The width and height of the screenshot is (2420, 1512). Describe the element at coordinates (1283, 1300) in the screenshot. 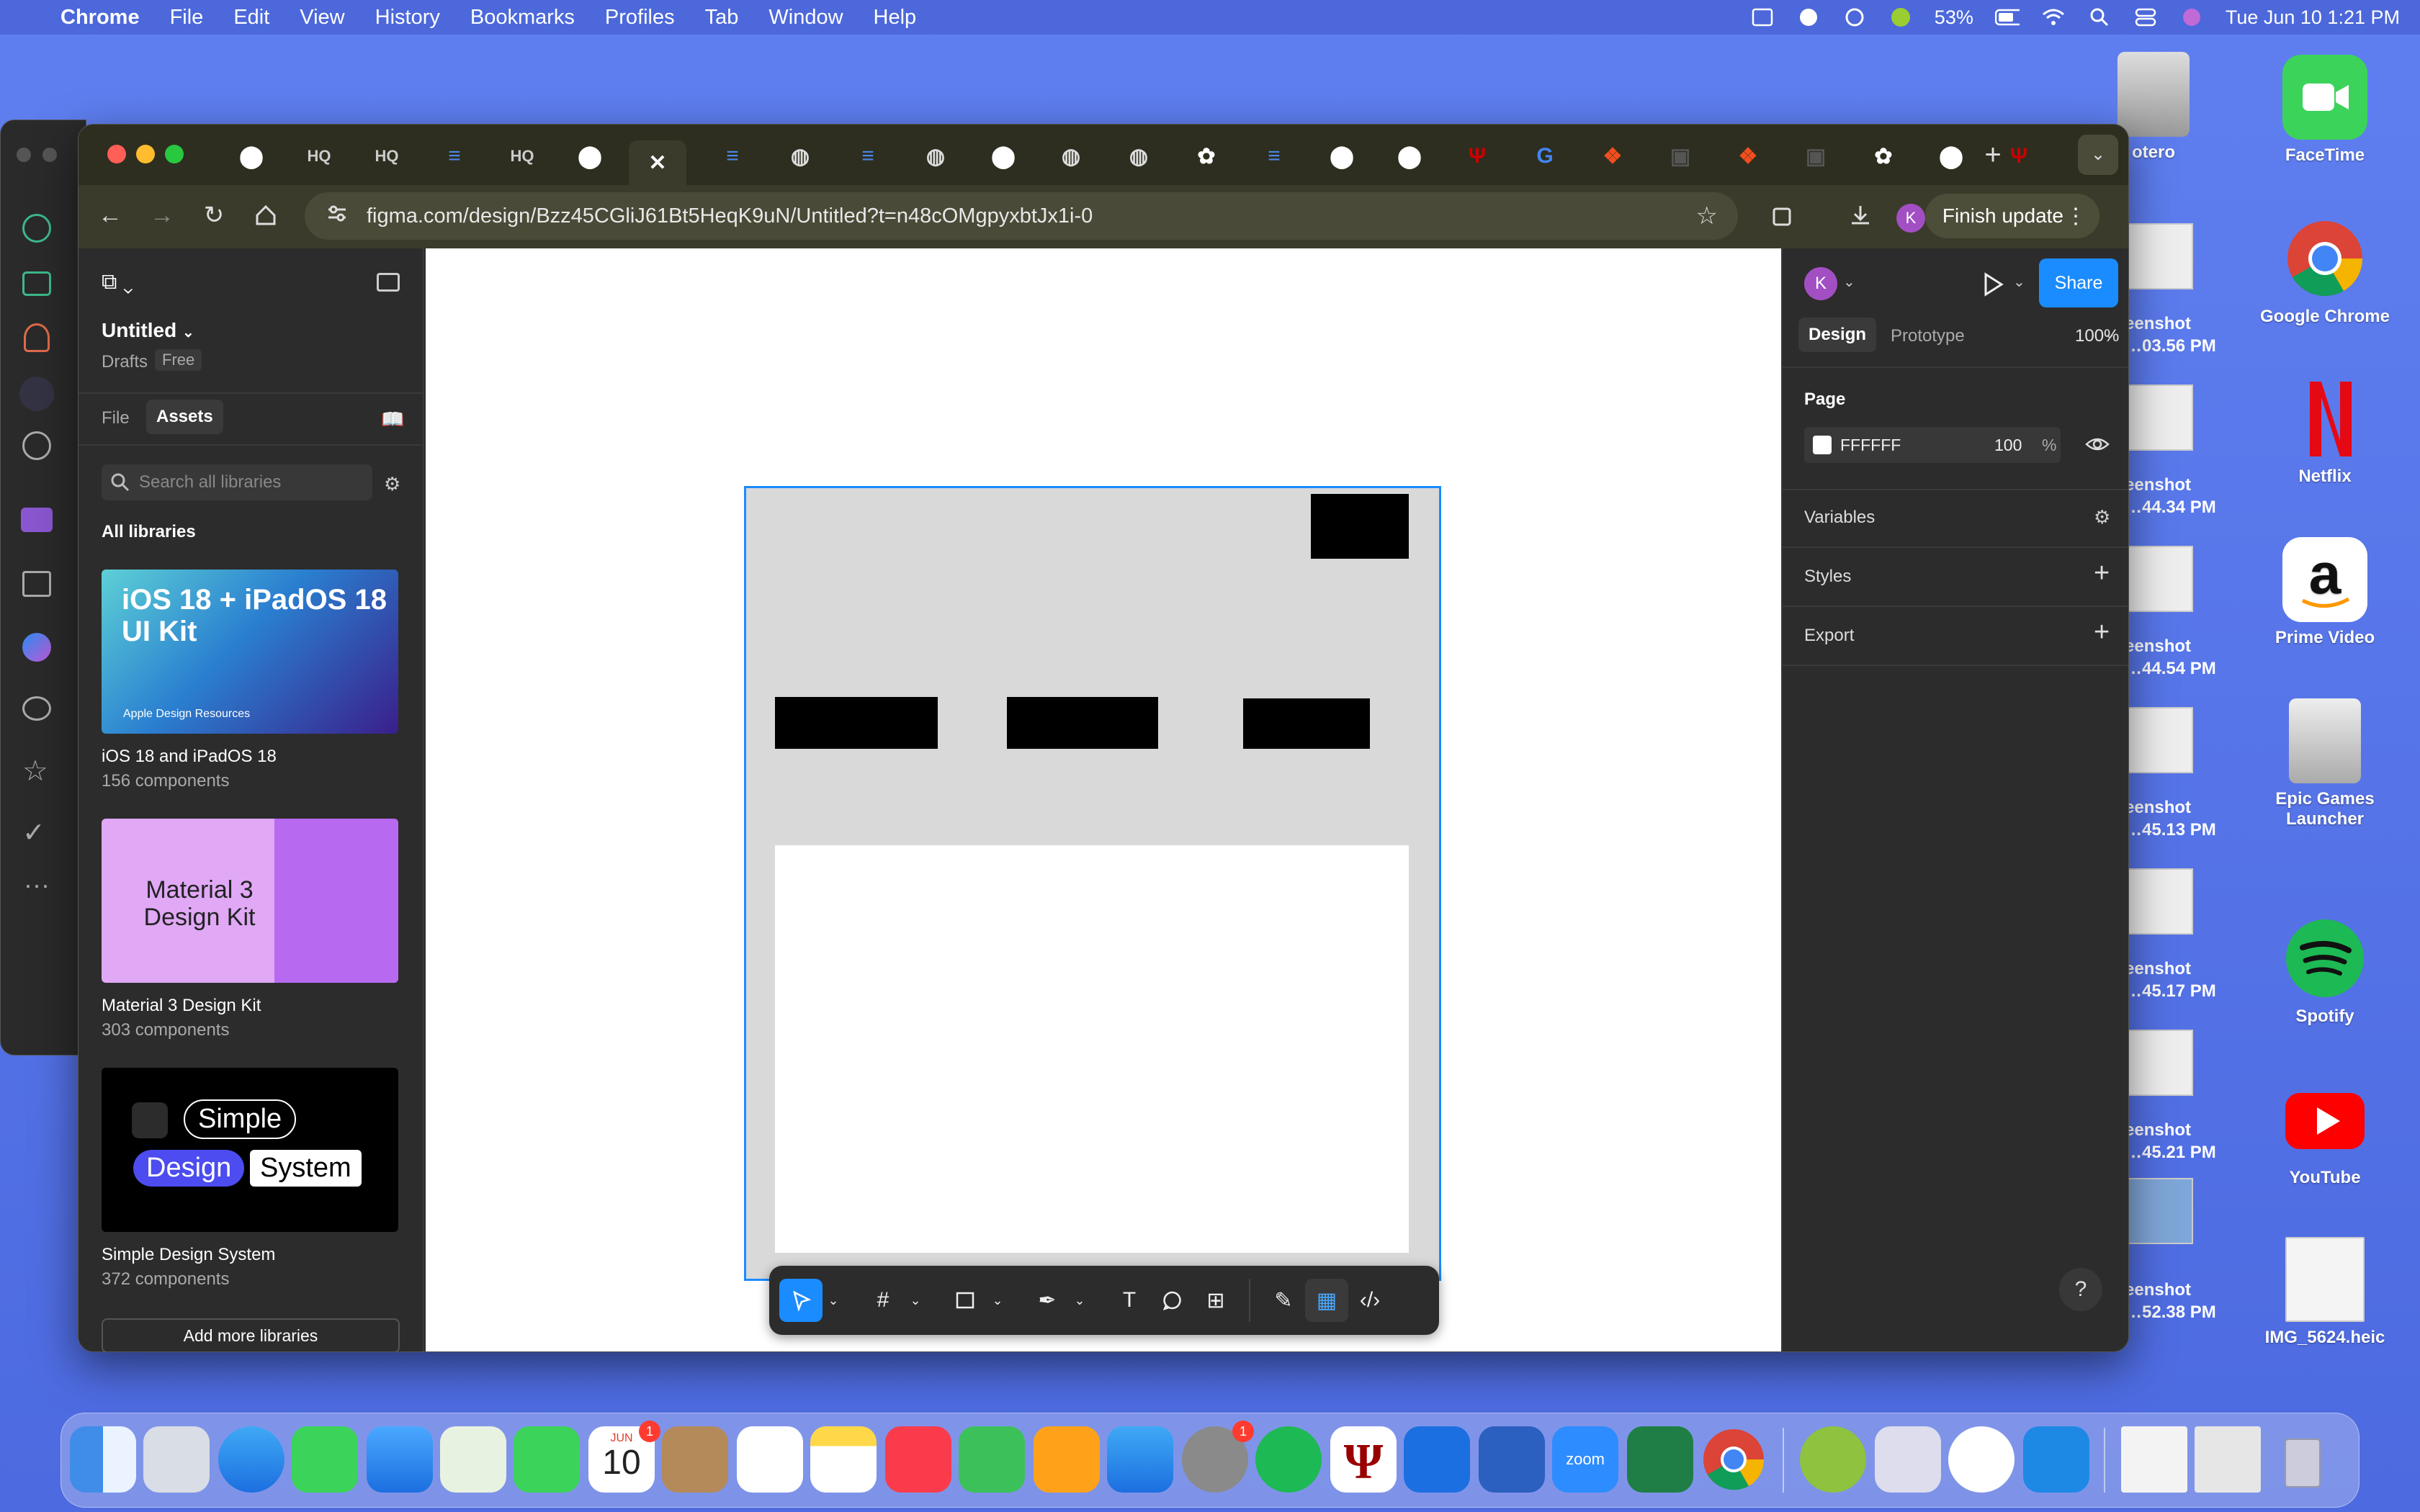

I see `draw-mode-icon: ✎` at that location.